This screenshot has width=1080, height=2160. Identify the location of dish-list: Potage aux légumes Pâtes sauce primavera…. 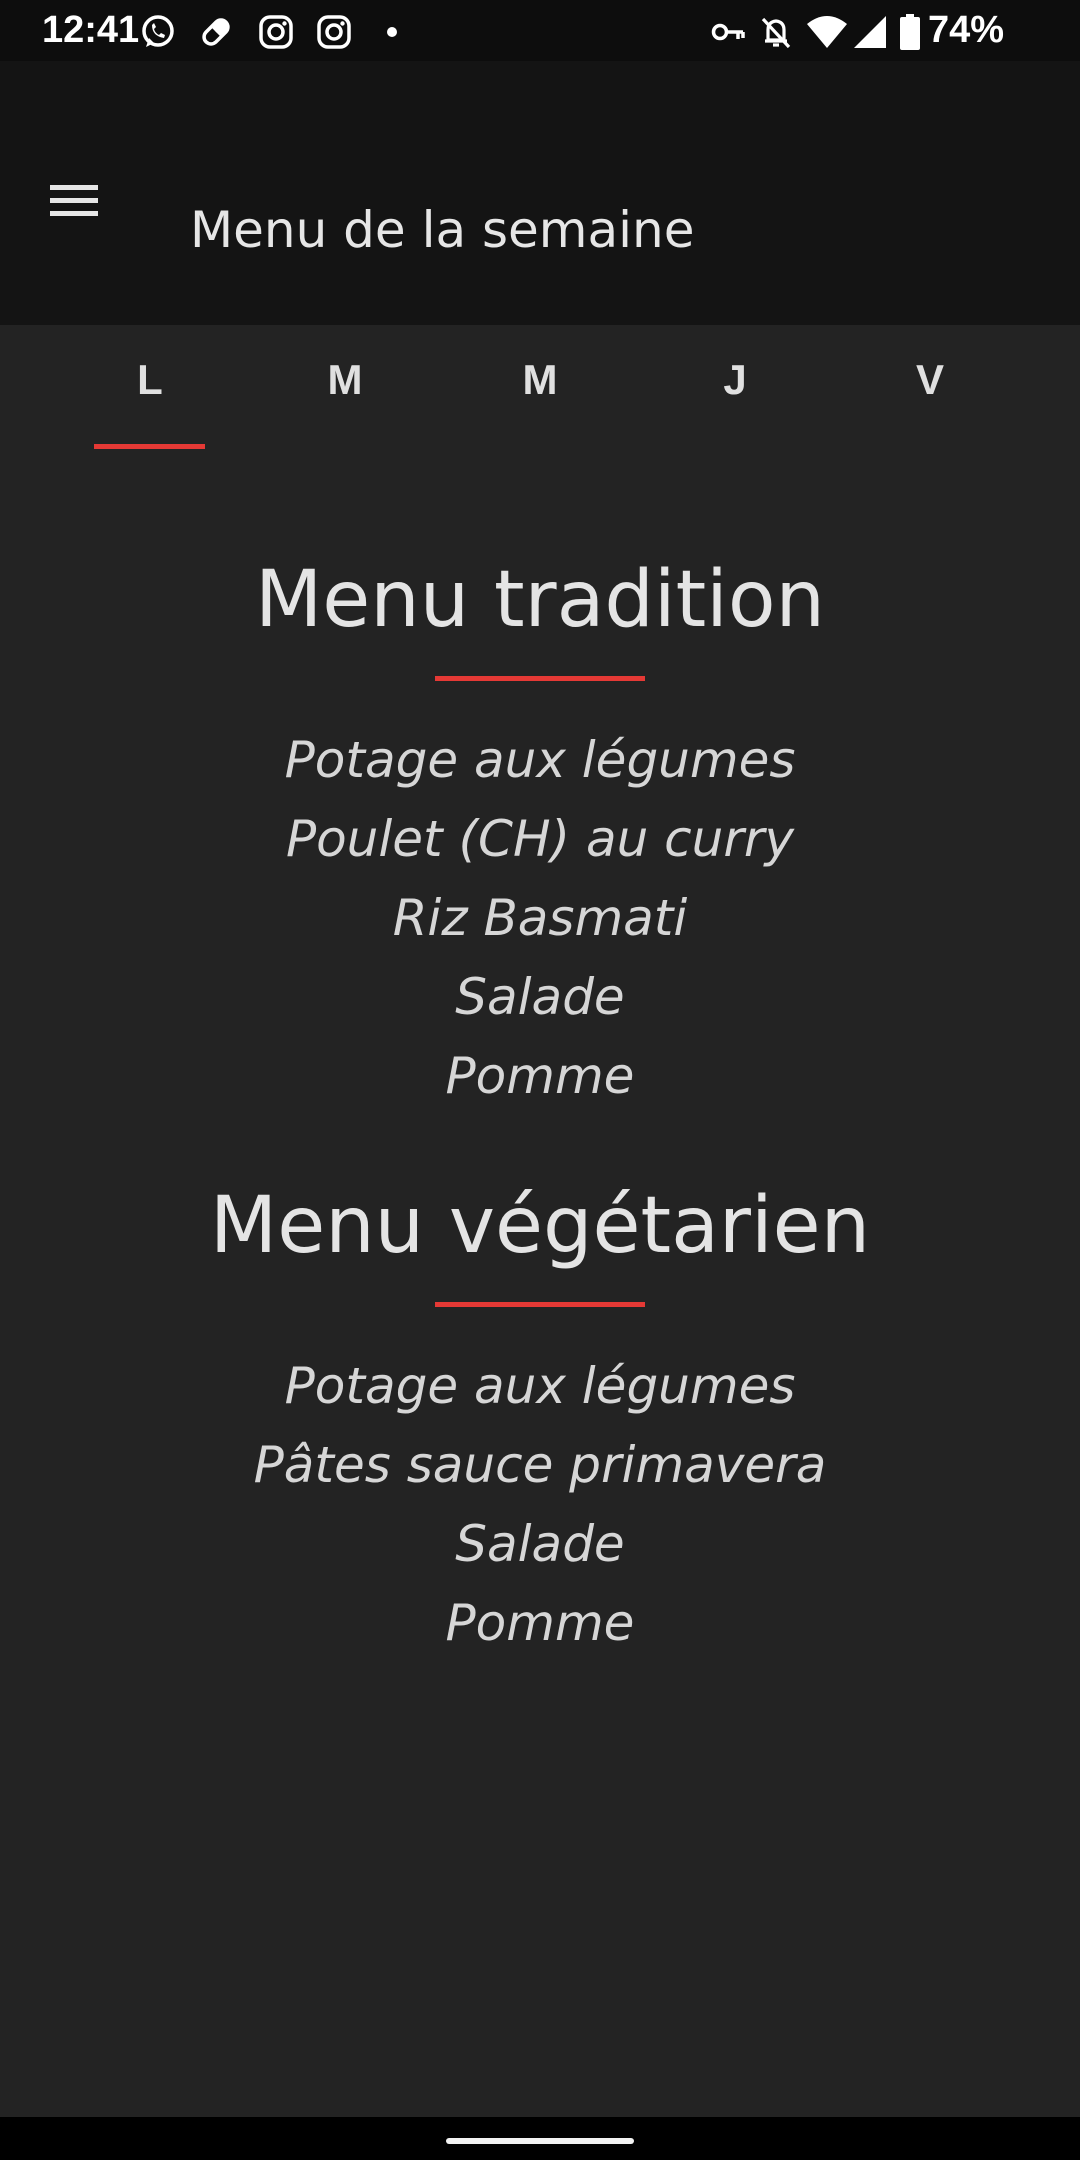
(540, 1505).